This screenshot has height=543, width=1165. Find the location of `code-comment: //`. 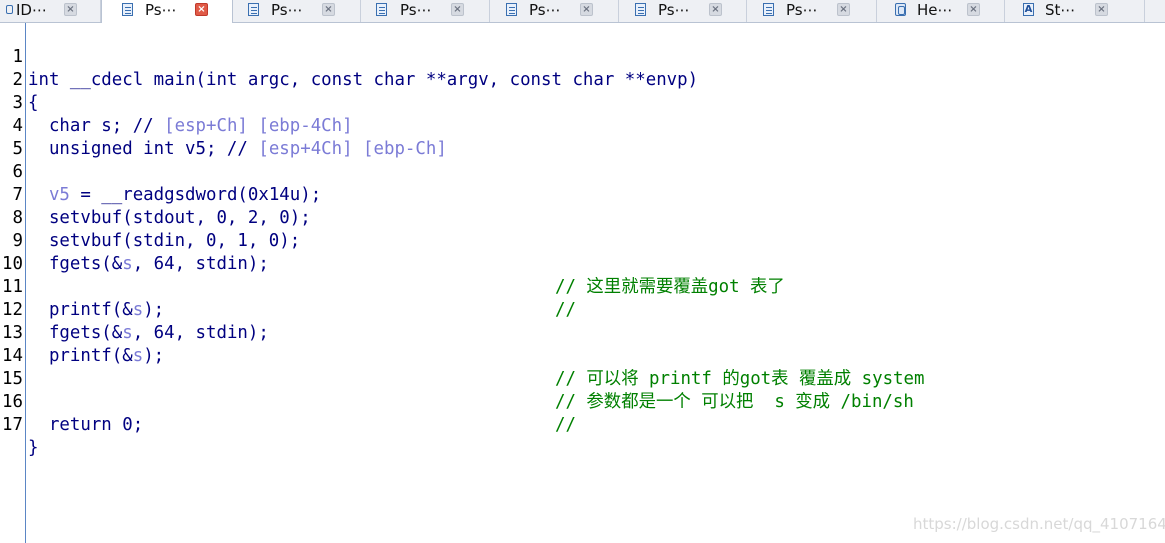

code-comment: // is located at coordinates (565, 425).